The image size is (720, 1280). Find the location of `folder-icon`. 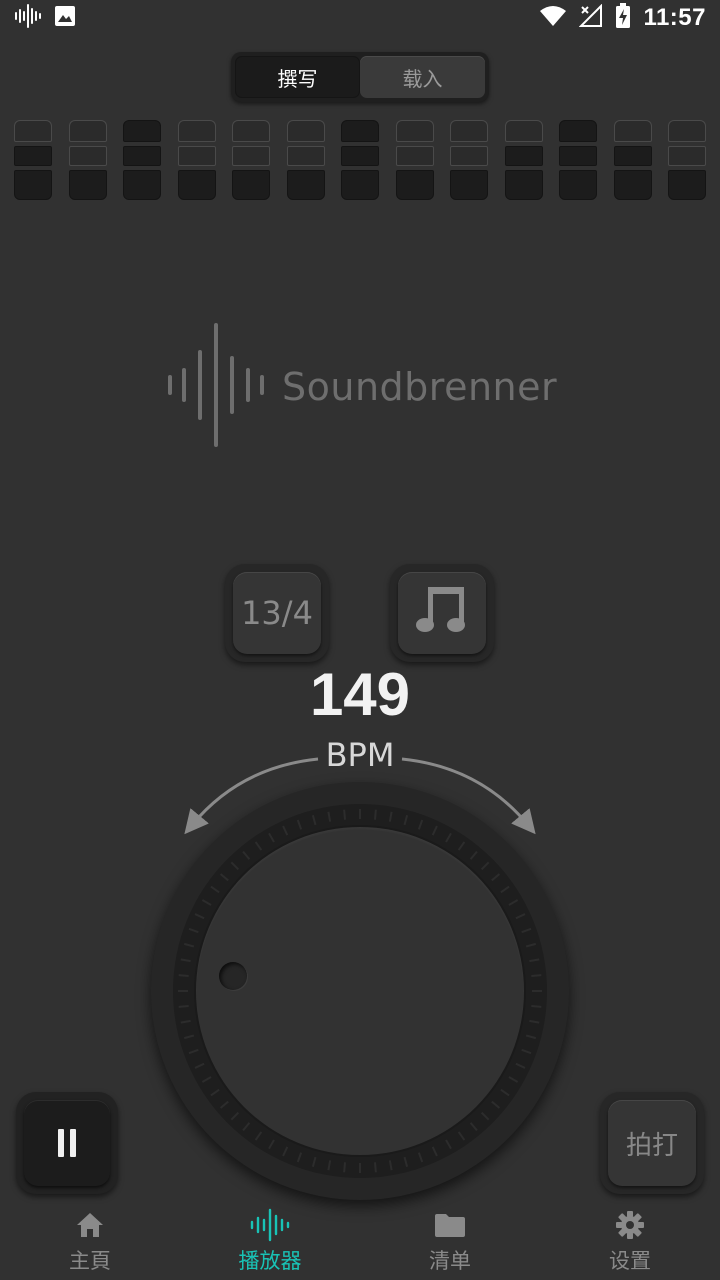

folder-icon is located at coordinates (450, 1225).